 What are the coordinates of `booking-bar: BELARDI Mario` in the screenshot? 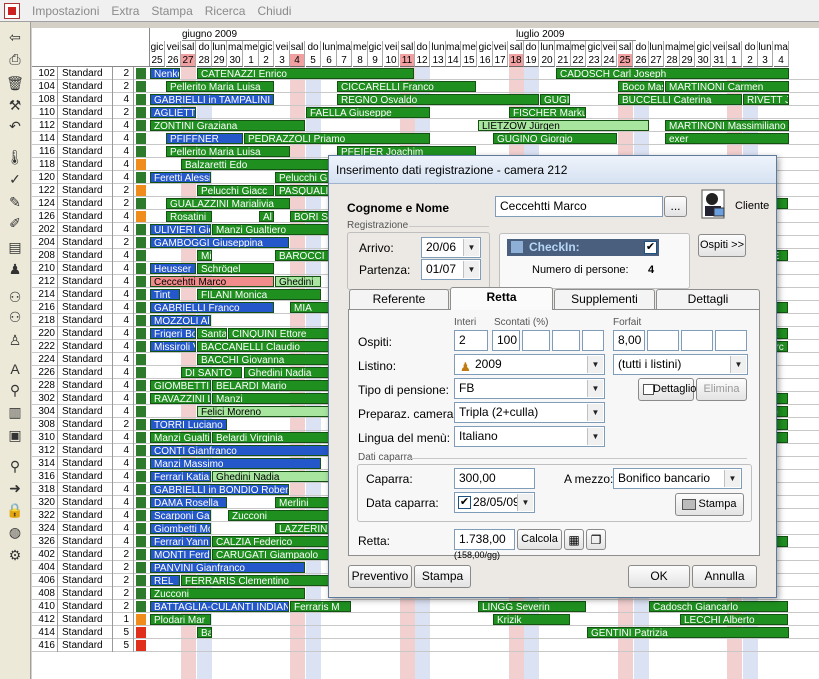 It's located at (274, 385).